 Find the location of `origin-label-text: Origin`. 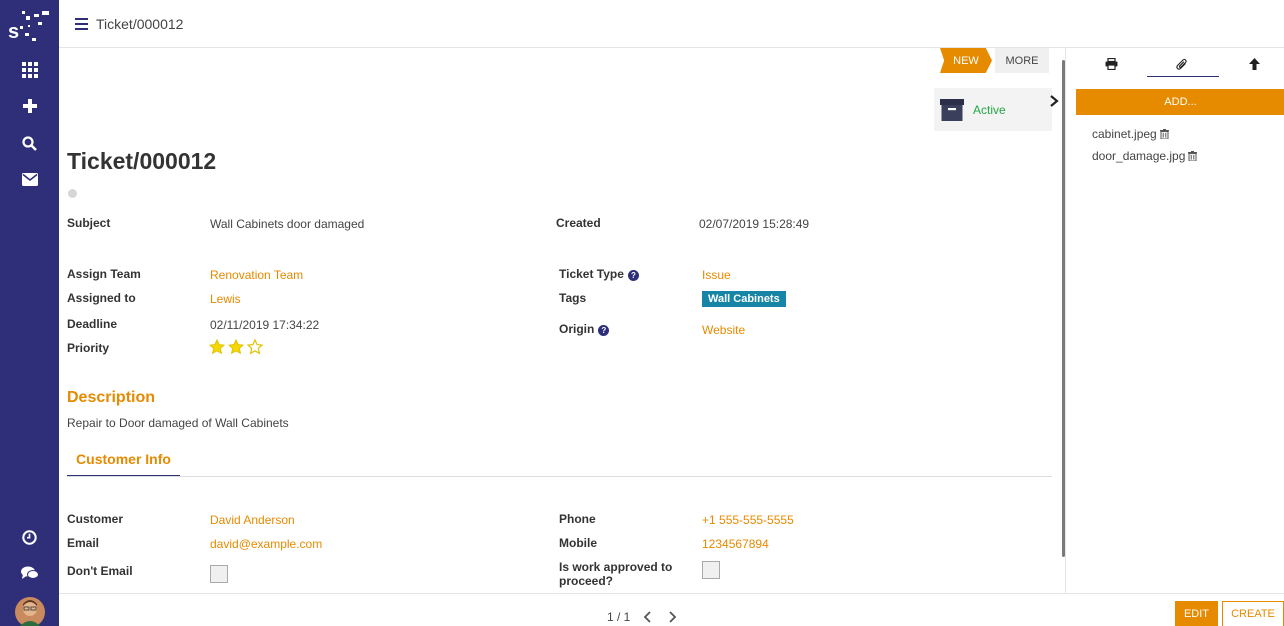

origin-label-text: Origin is located at coordinates (577, 329).